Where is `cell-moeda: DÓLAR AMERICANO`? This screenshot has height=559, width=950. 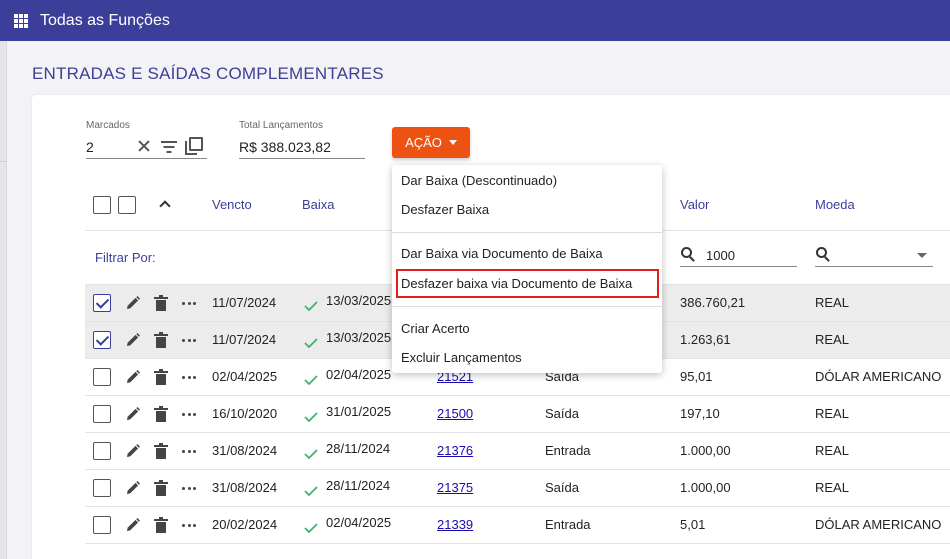 cell-moeda: DÓLAR AMERICANO is located at coordinates (878, 524).